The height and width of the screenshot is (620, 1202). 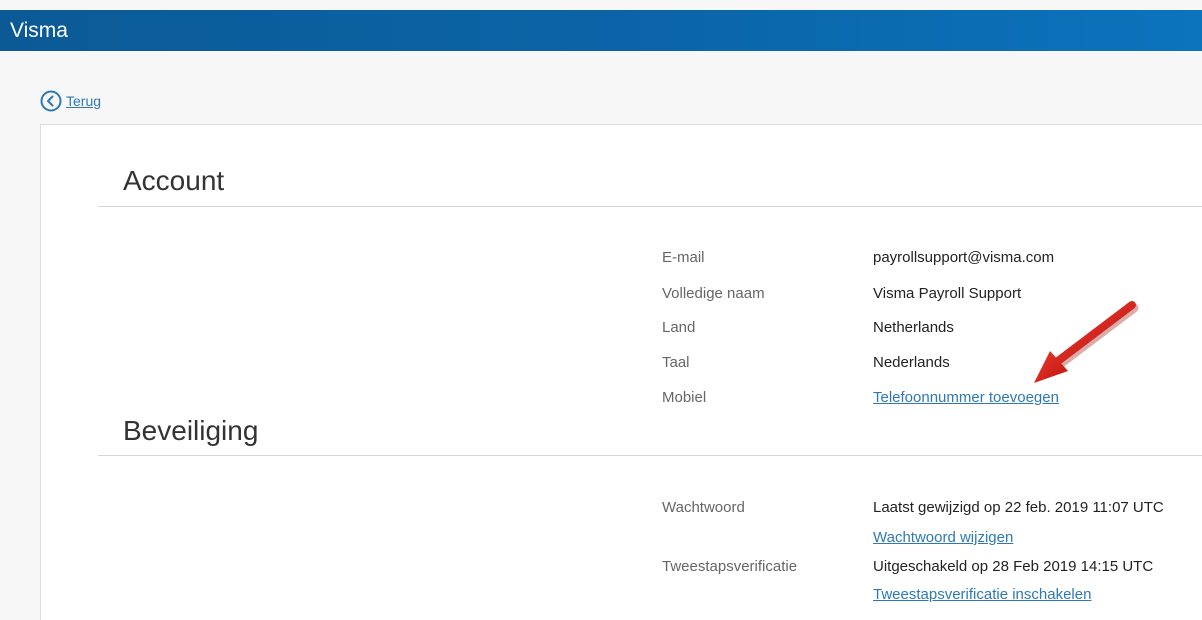 What do you see at coordinates (679, 327) in the screenshot?
I see `country-label: Land` at bounding box center [679, 327].